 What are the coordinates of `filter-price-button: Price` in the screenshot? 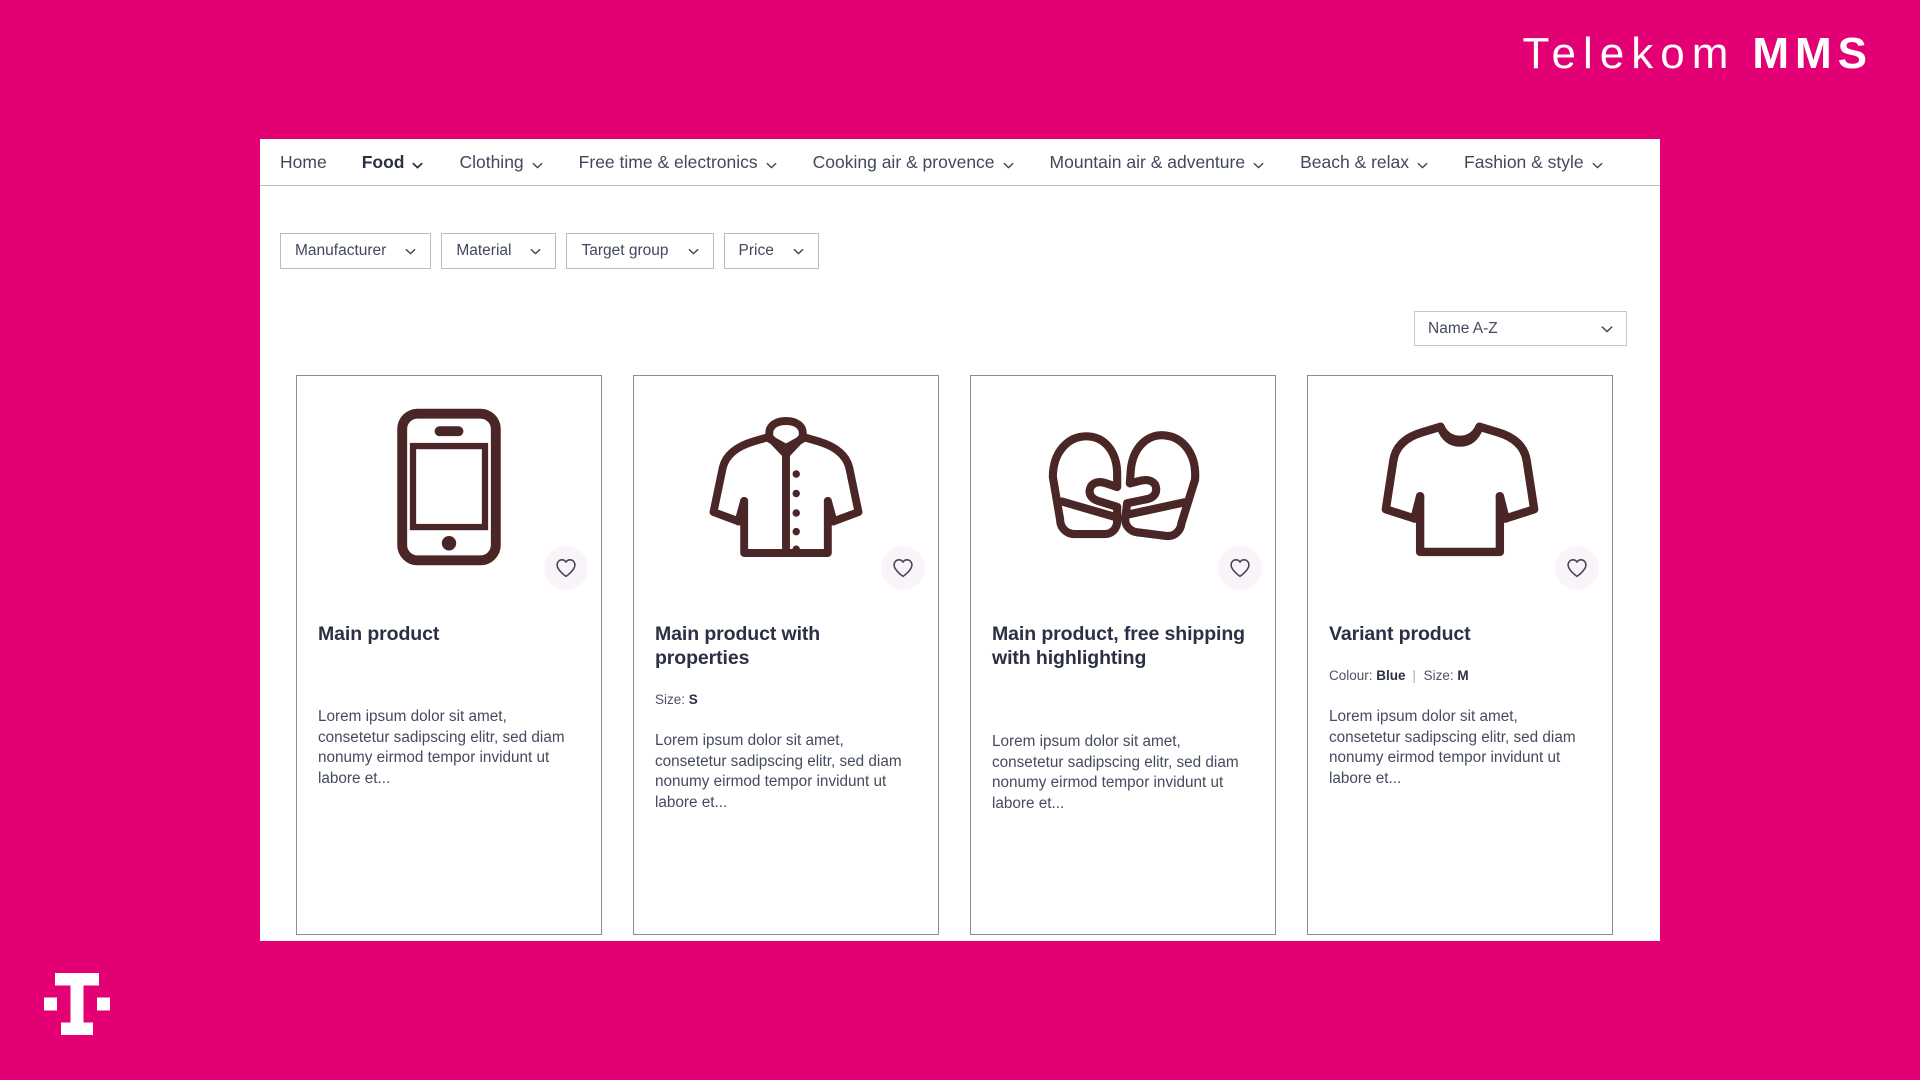 It's located at (771, 251).